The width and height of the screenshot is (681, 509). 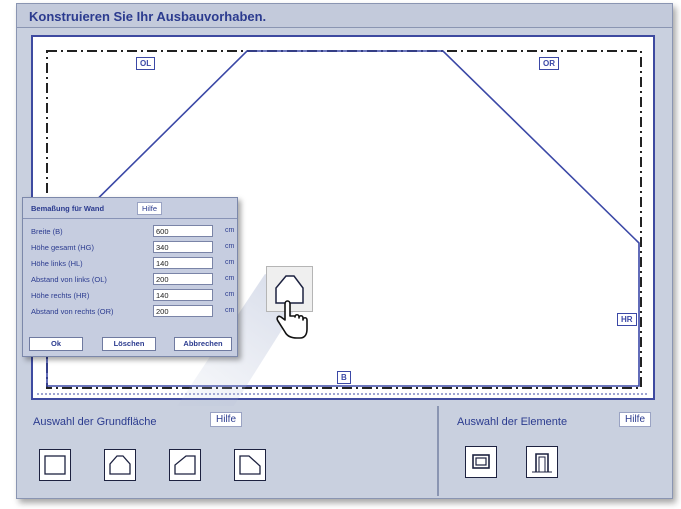 I want to click on ok-button: Ok, so click(x=56, y=344).